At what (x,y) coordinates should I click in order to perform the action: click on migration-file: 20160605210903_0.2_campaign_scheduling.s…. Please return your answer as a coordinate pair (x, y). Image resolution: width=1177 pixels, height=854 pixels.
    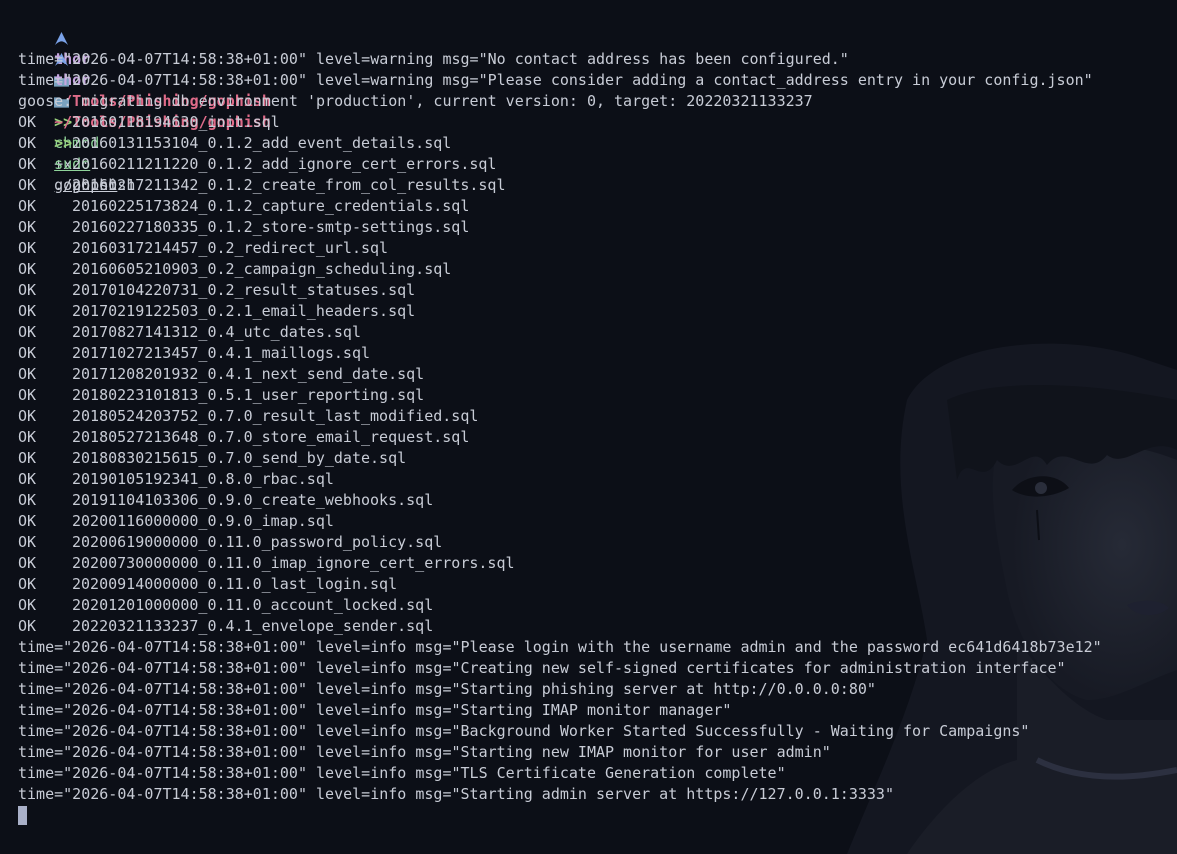
    Looking at the image, I should click on (262, 269).